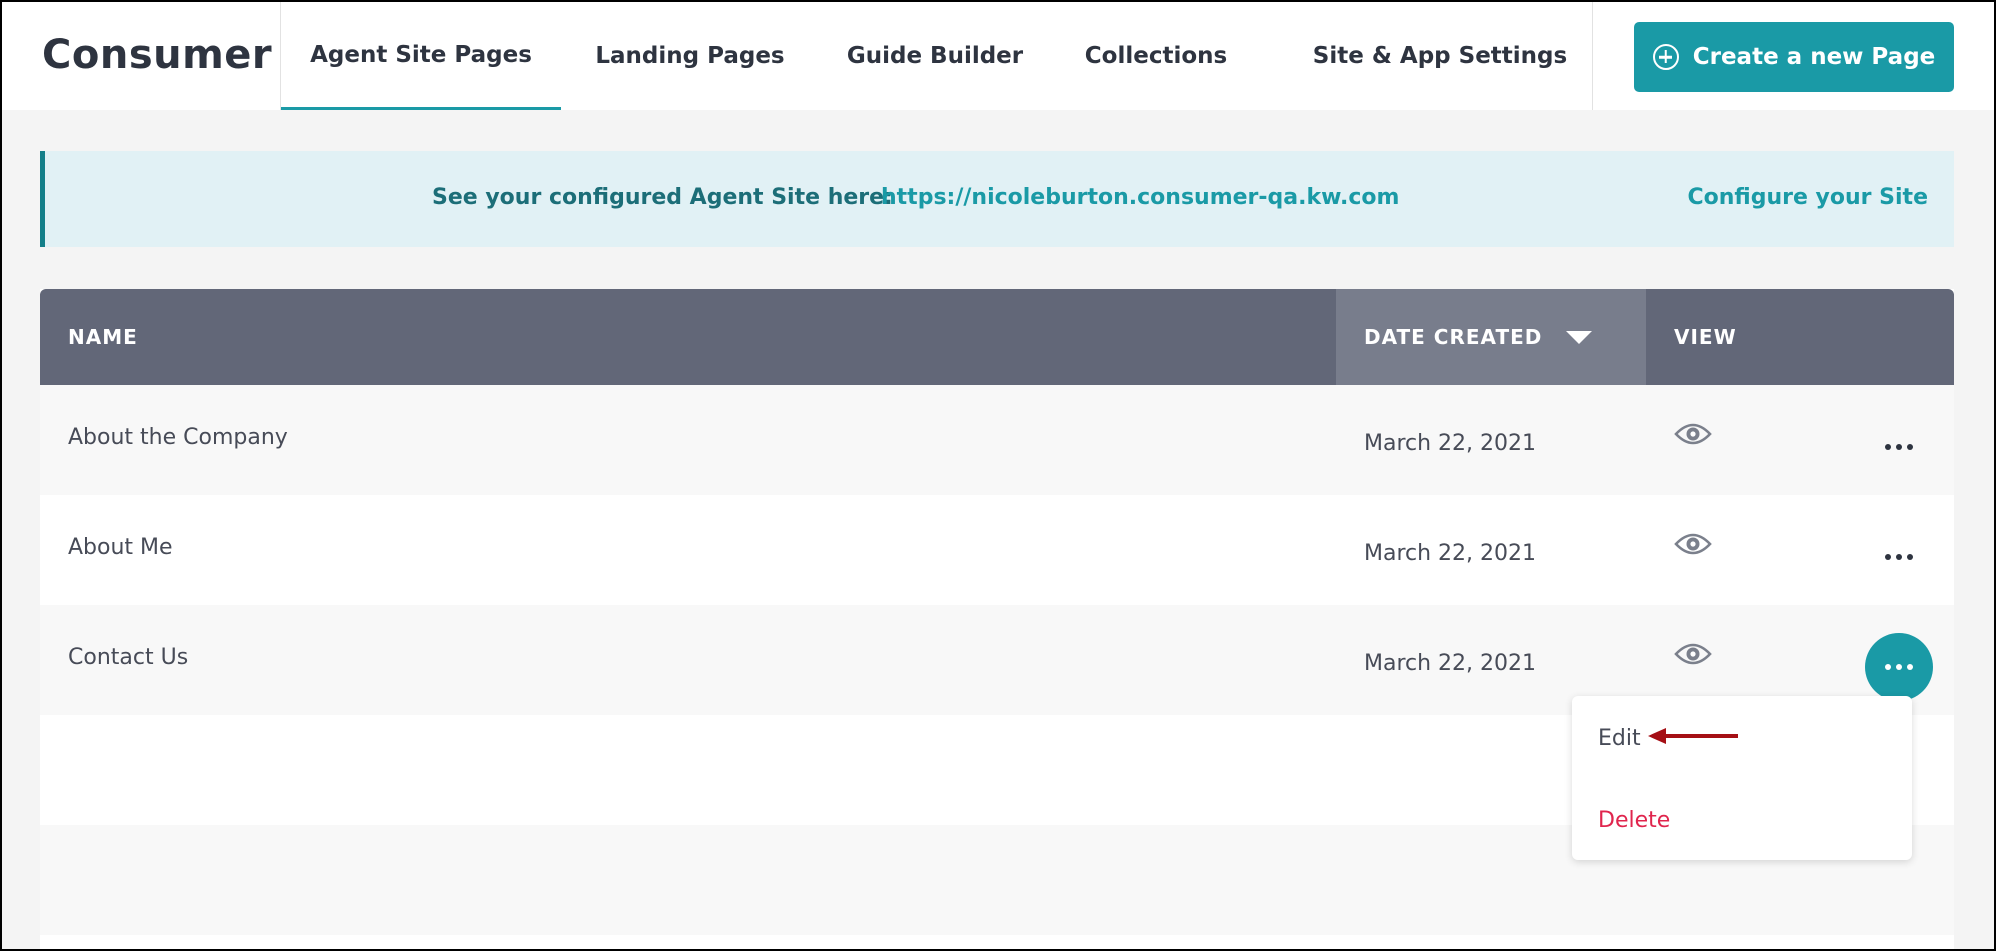 The image size is (1996, 951). I want to click on tab-label: Guide Builder, so click(935, 56).